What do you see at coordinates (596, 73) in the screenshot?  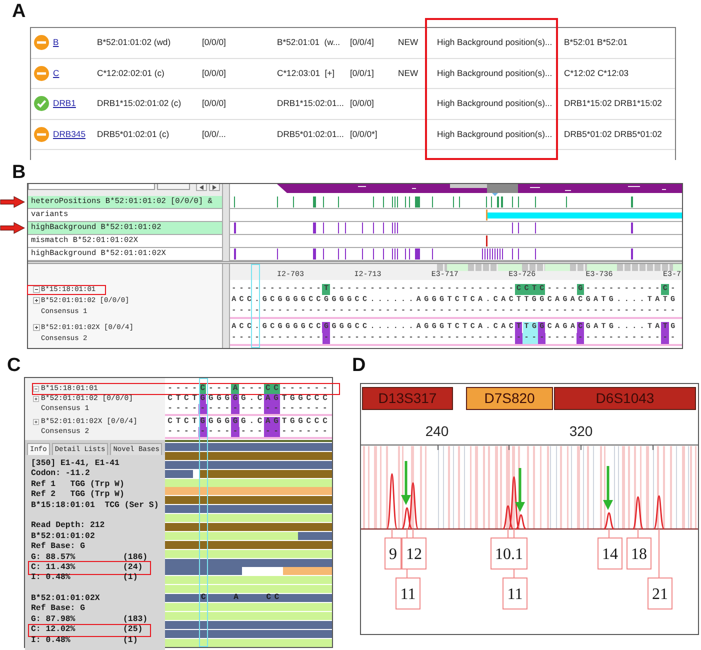 I see `table-text: C*12:02 C*12:03` at bounding box center [596, 73].